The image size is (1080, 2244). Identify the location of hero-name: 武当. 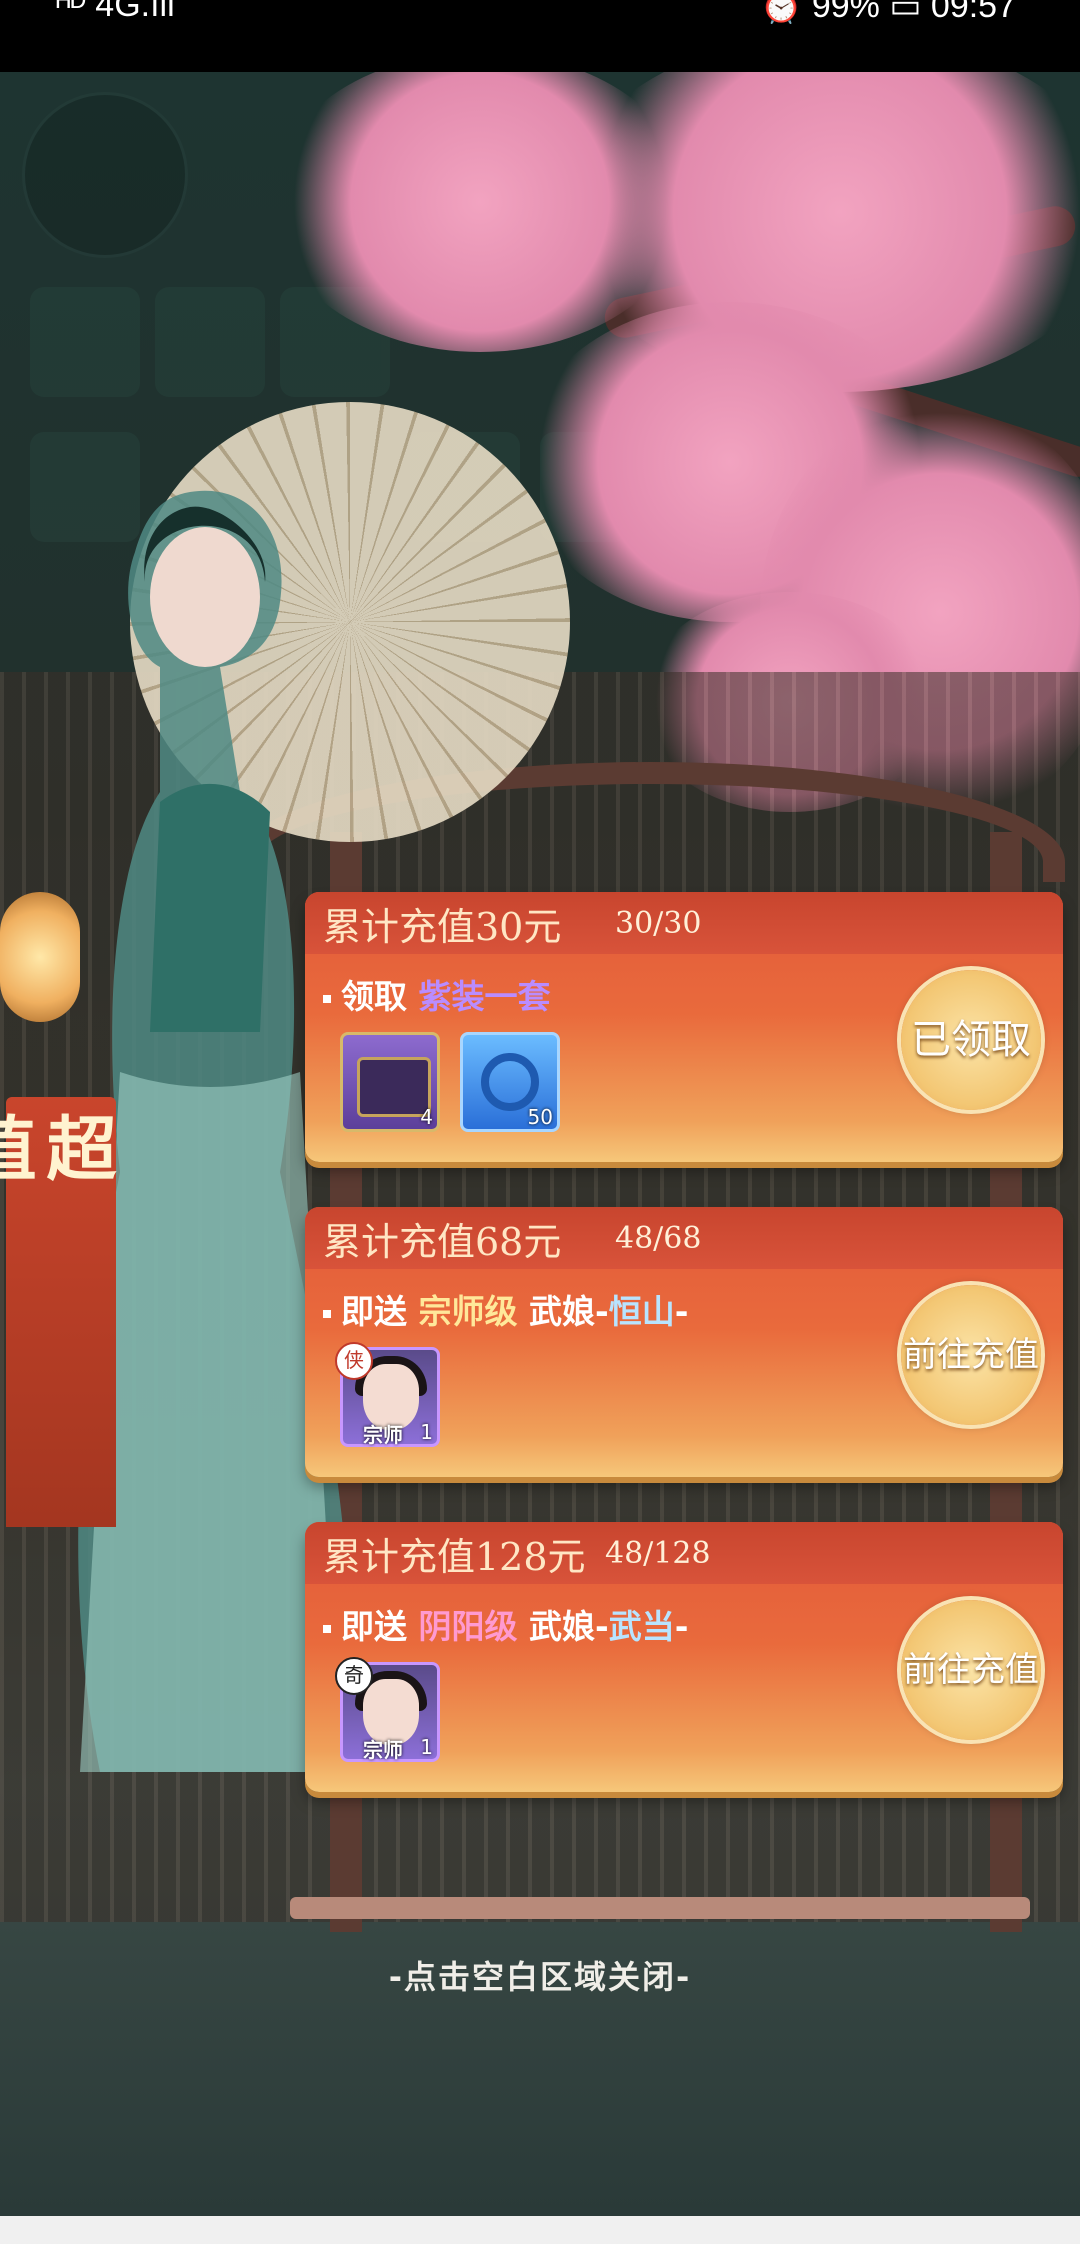
(641, 1626).